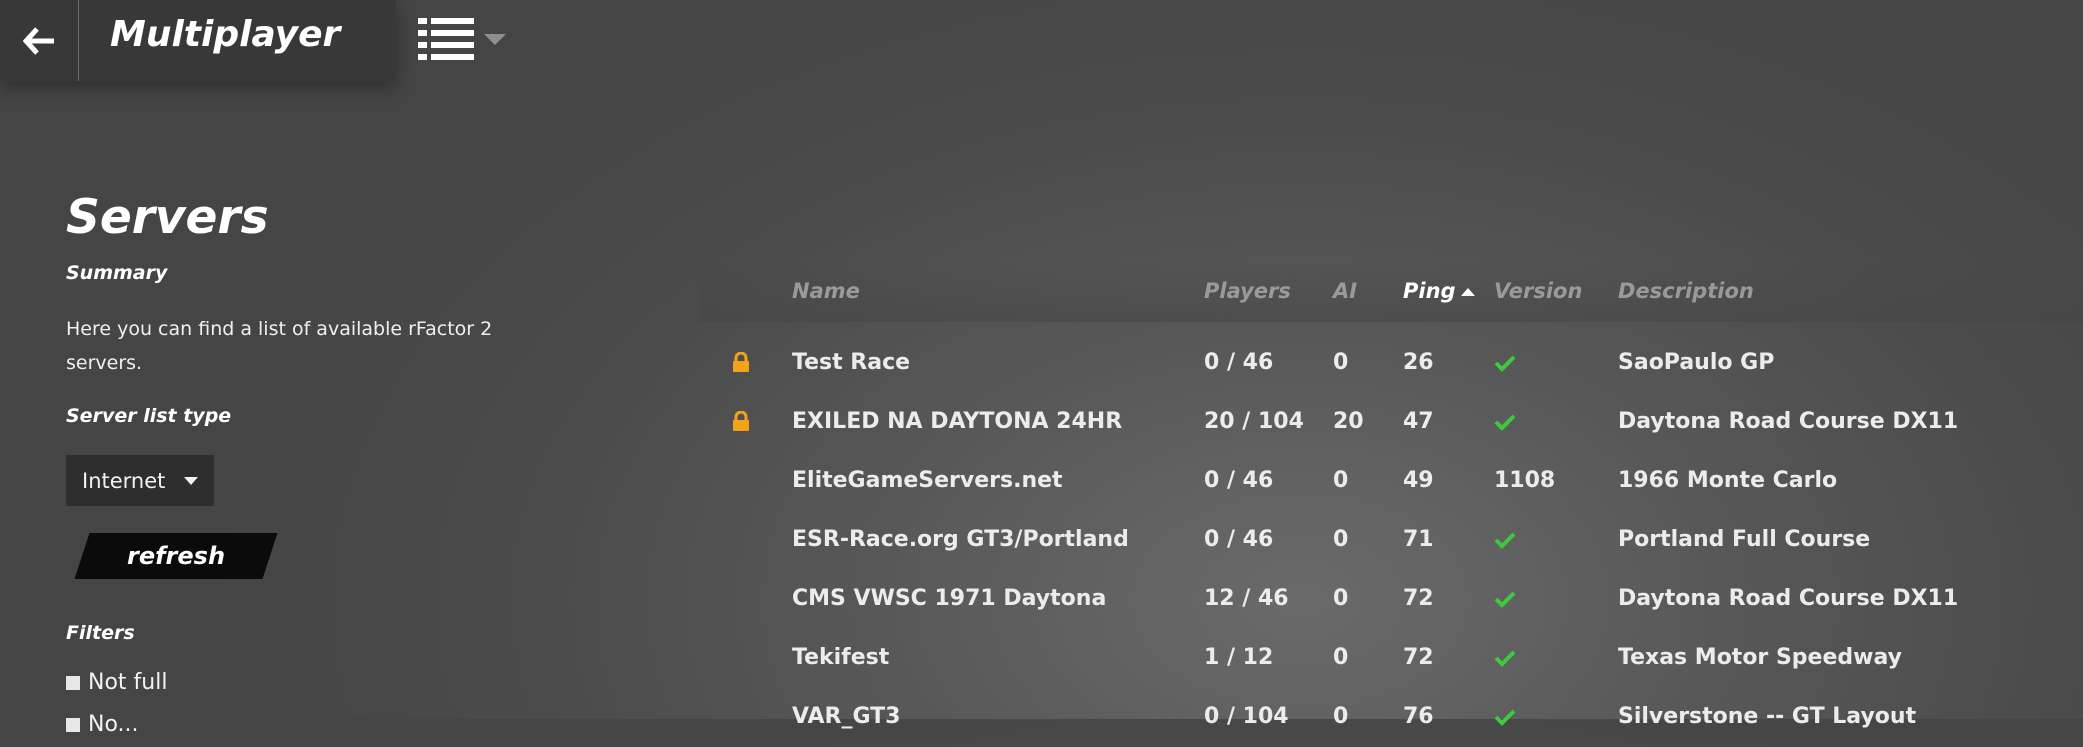 Image resolution: width=2083 pixels, height=747 pixels. Describe the element at coordinates (1247, 291) in the screenshot. I see `column-header-players: Players` at that location.